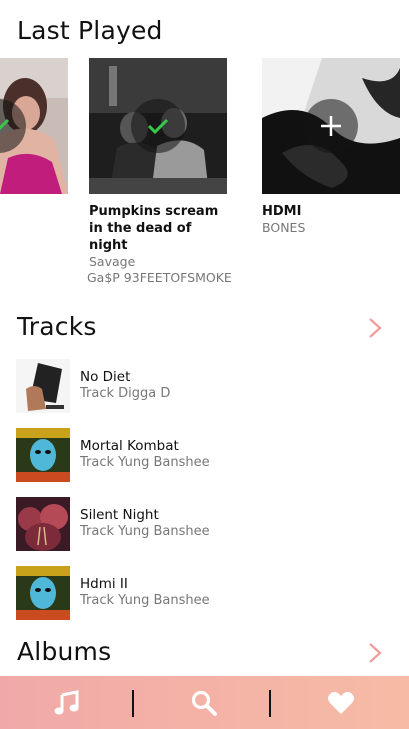 This screenshot has height=729, width=409. What do you see at coordinates (129, 446) in the screenshot?
I see `track-name: Mortal Kombat` at bounding box center [129, 446].